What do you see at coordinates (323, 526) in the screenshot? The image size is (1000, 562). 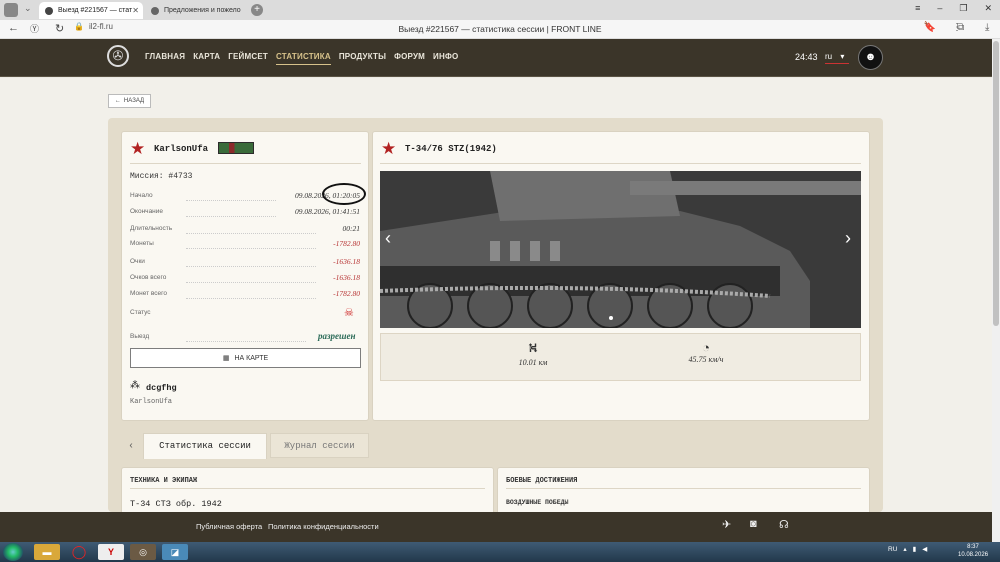 I see `privacy-policy-link: Политика конфиденциальности` at bounding box center [323, 526].